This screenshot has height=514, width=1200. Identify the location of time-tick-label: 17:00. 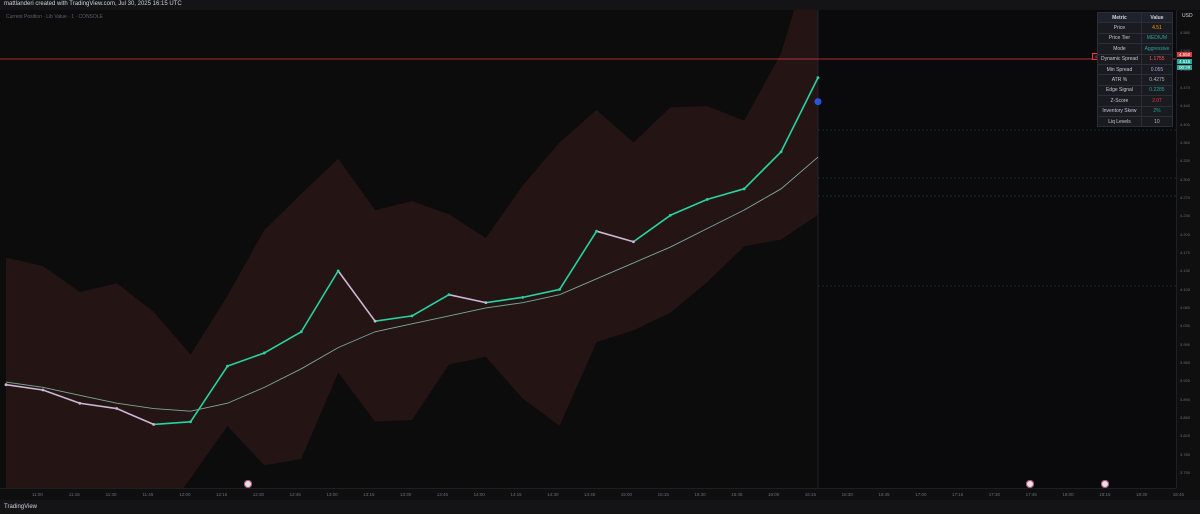
(921, 494).